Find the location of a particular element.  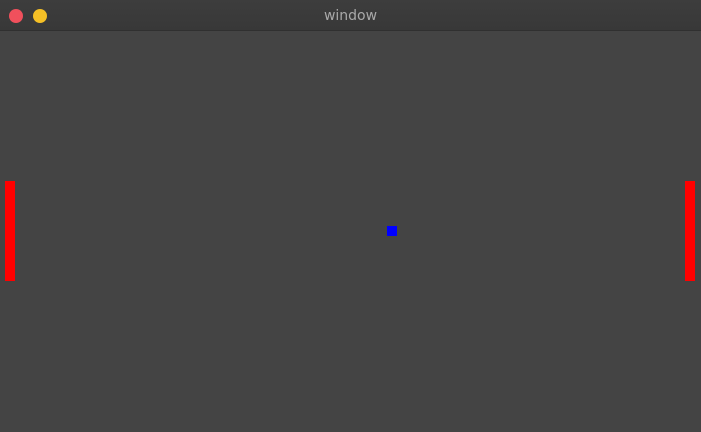

title-bar: window is located at coordinates (350, 15).